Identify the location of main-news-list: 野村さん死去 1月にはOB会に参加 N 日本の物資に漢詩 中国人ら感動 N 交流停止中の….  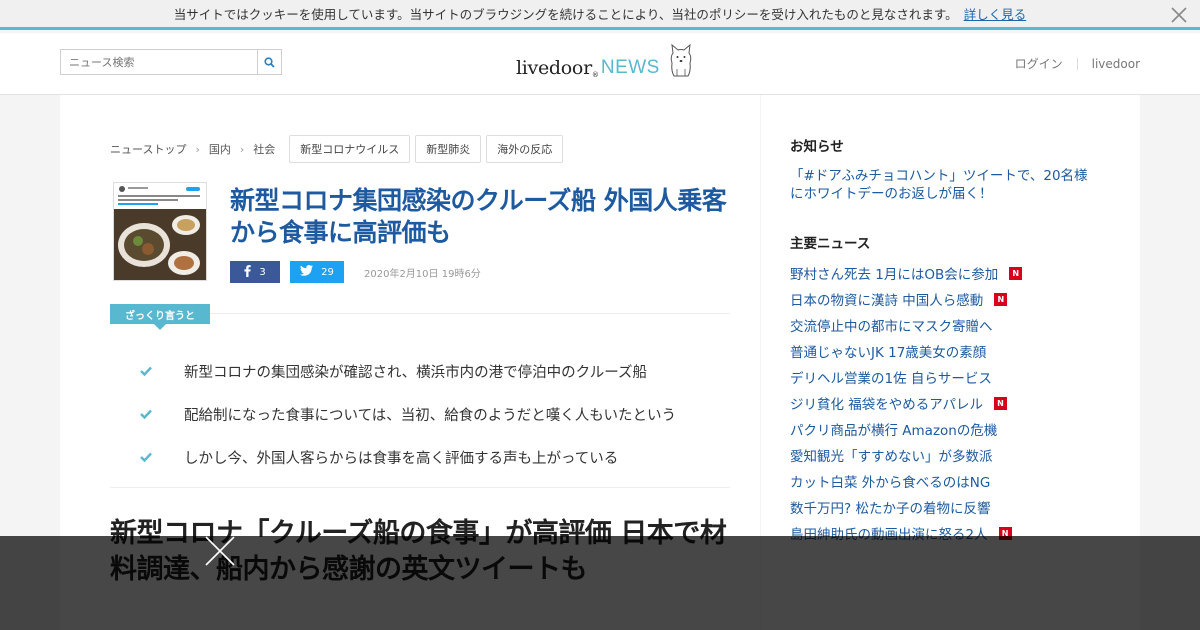
(906, 403).